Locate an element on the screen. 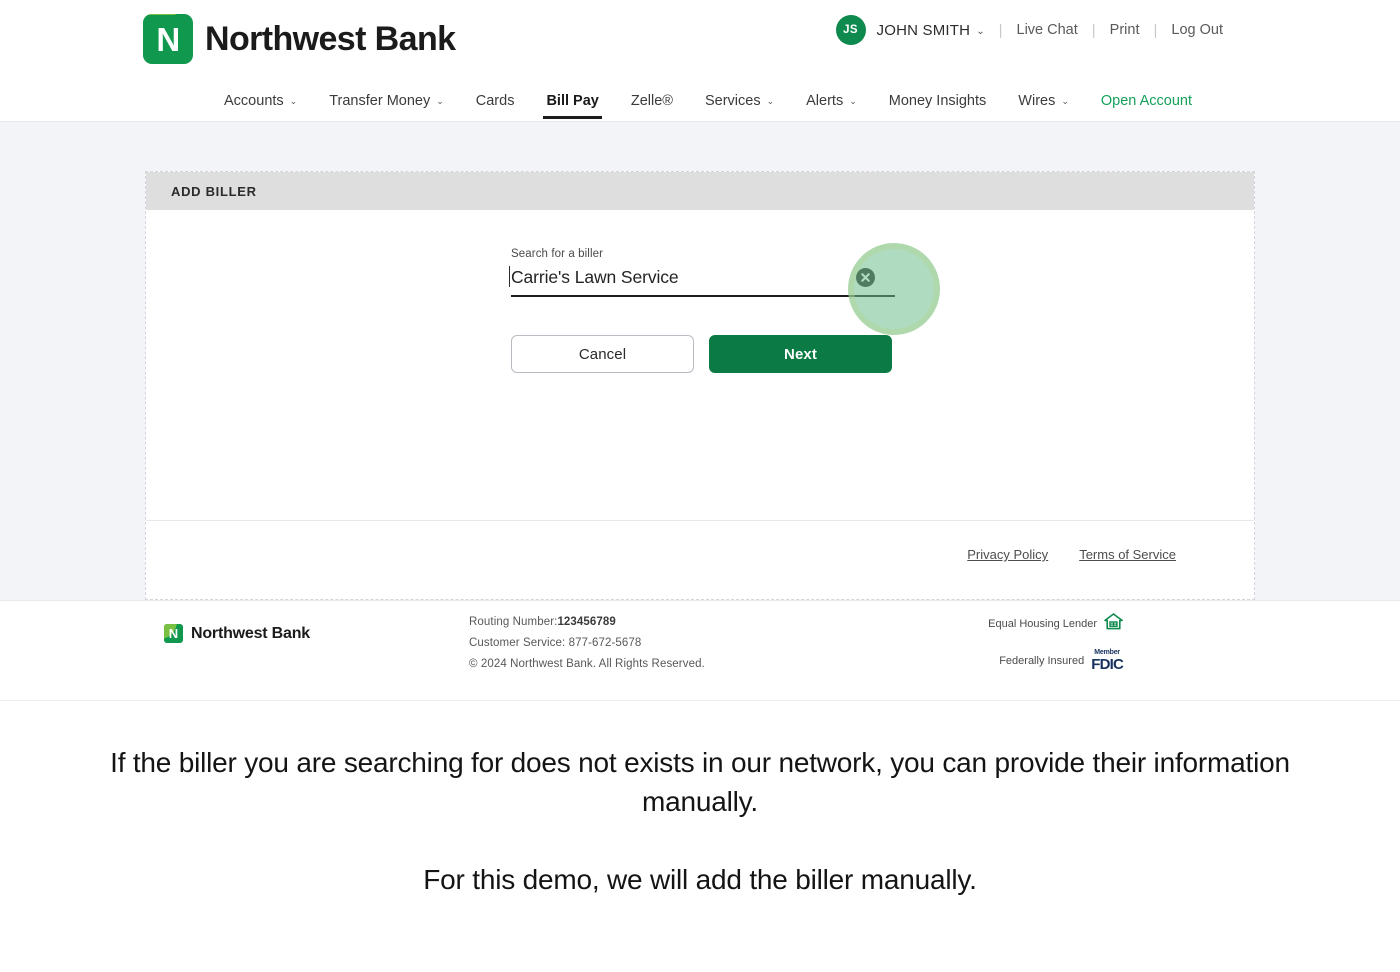  nav-item-cards: Cards is located at coordinates (495, 101).